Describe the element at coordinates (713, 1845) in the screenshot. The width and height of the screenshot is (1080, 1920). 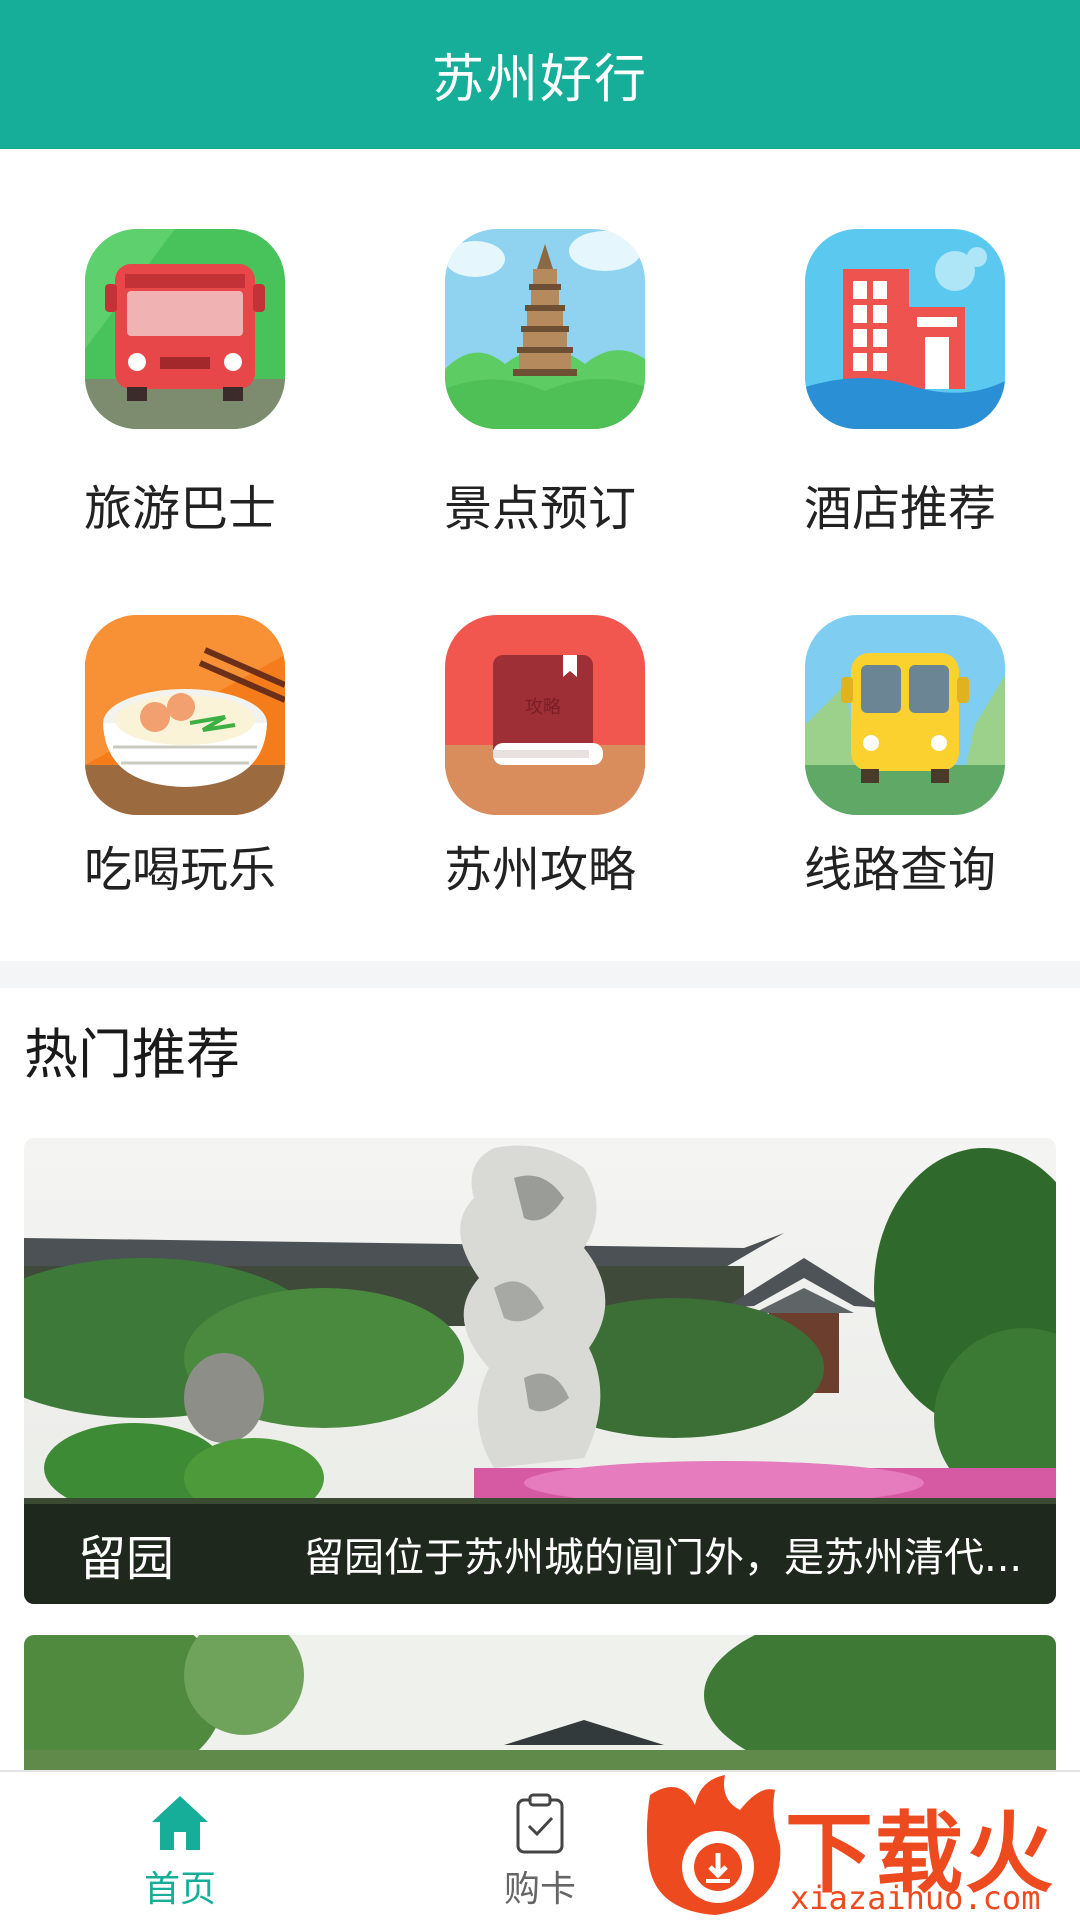
I see `flame-logo-icon` at that location.